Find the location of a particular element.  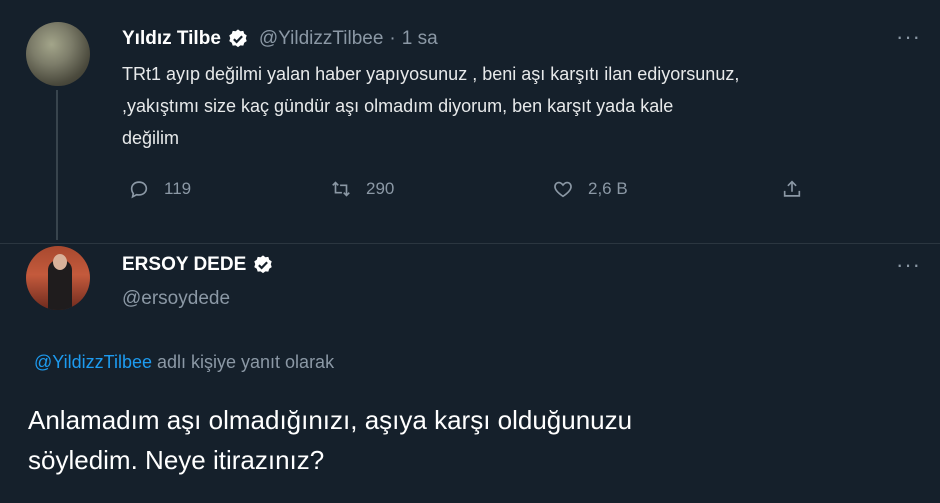

tweet2-author-name: ERSOY DEDE is located at coordinates (184, 265).